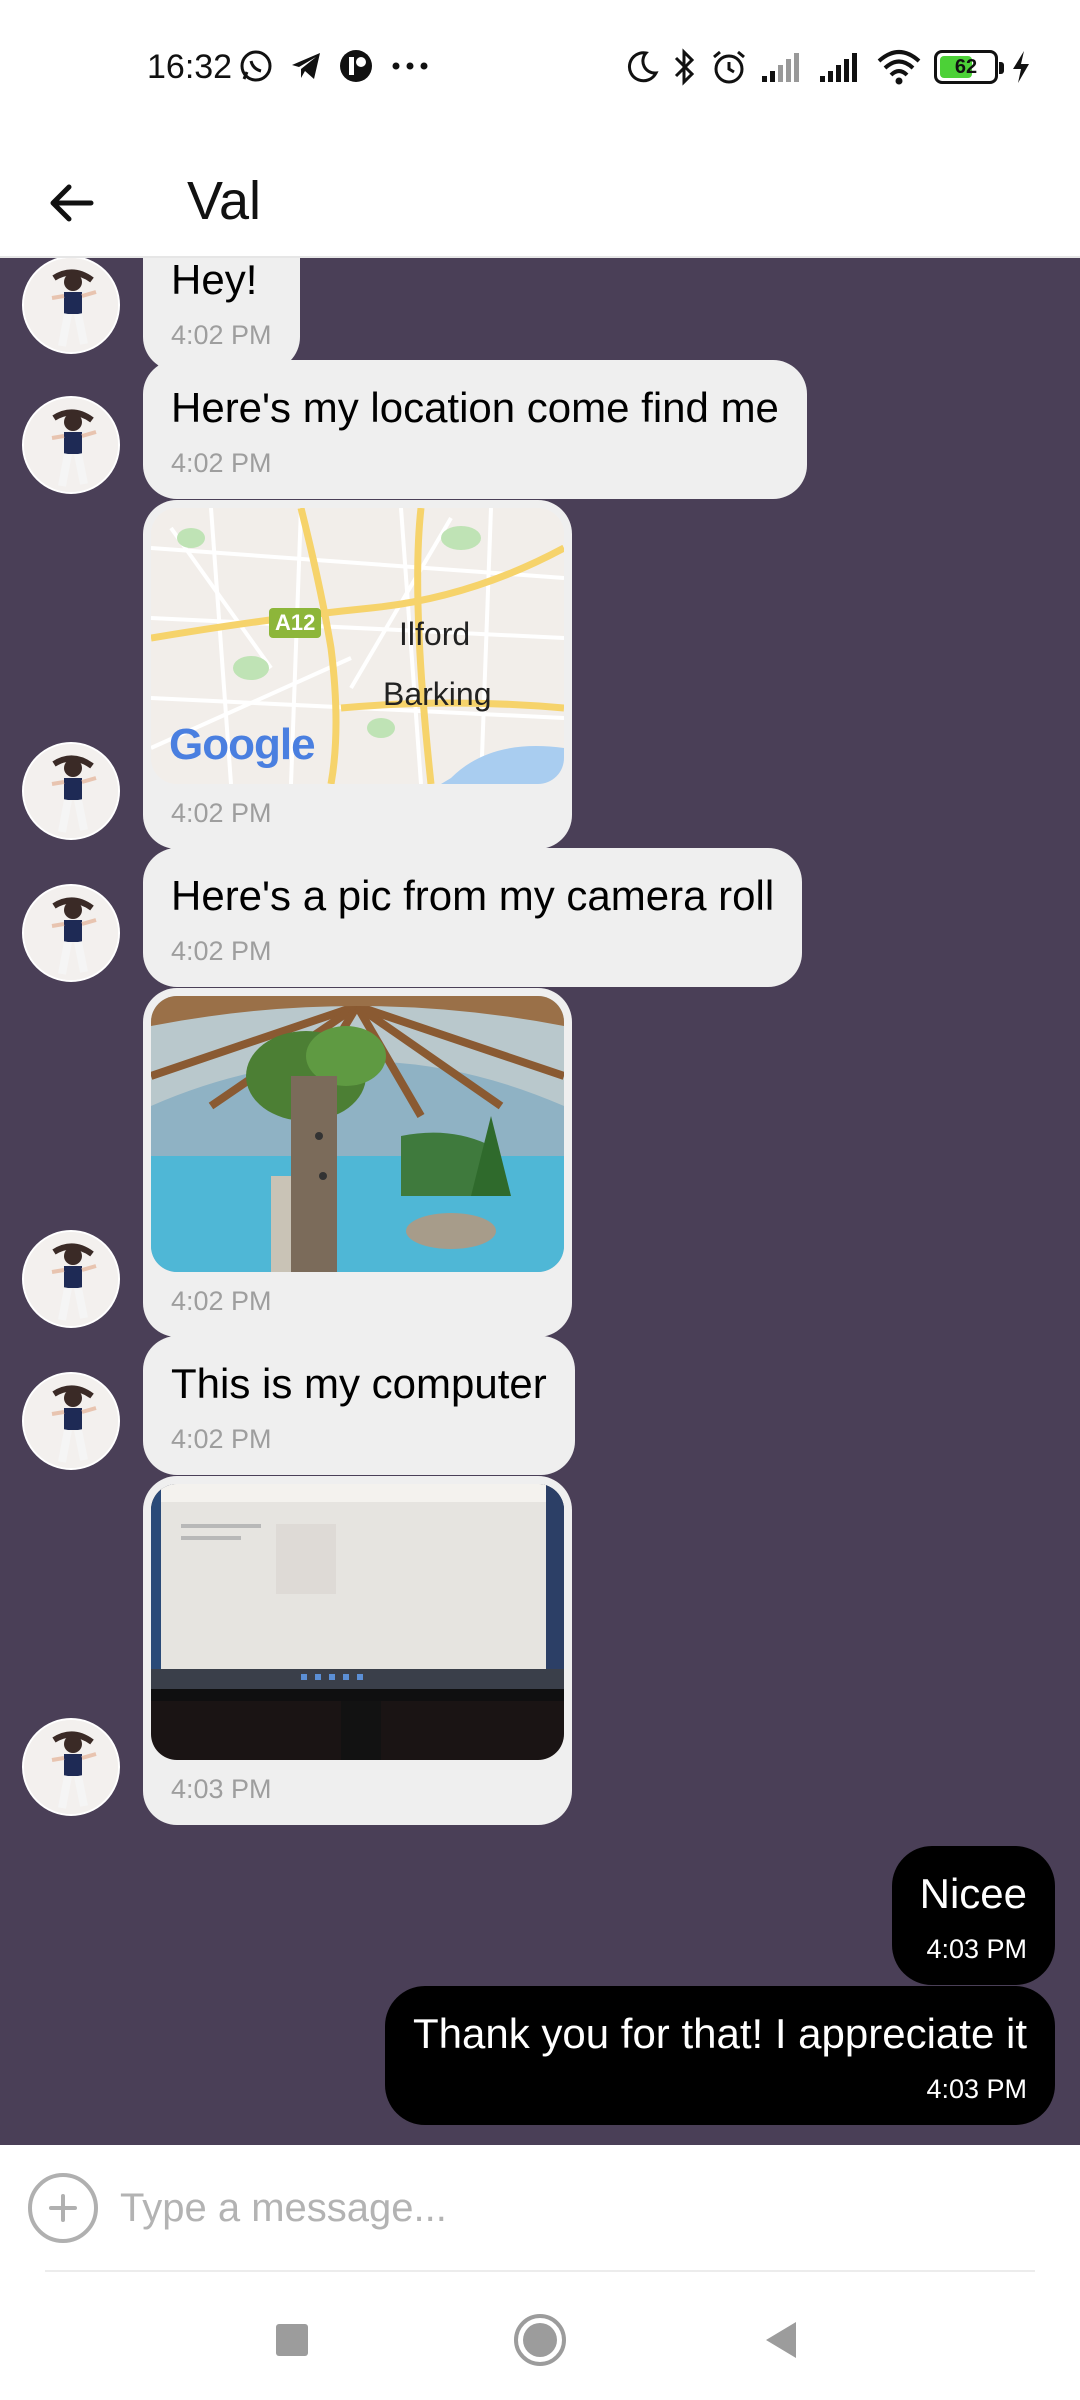 The image size is (1080, 2400). I want to click on message-text: Here's a pic from my camera roll, so click(473, 895).